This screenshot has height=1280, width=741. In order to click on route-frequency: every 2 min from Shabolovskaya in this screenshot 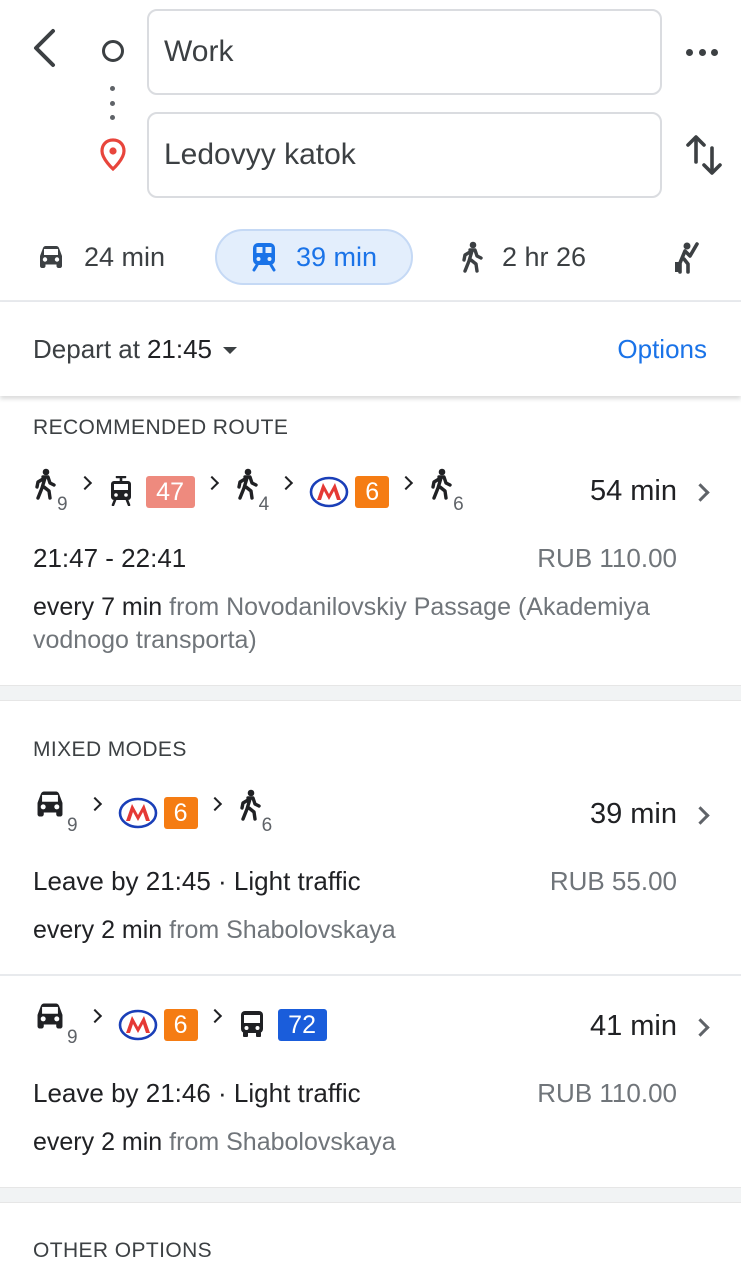, I will do `click(343, 930)`.